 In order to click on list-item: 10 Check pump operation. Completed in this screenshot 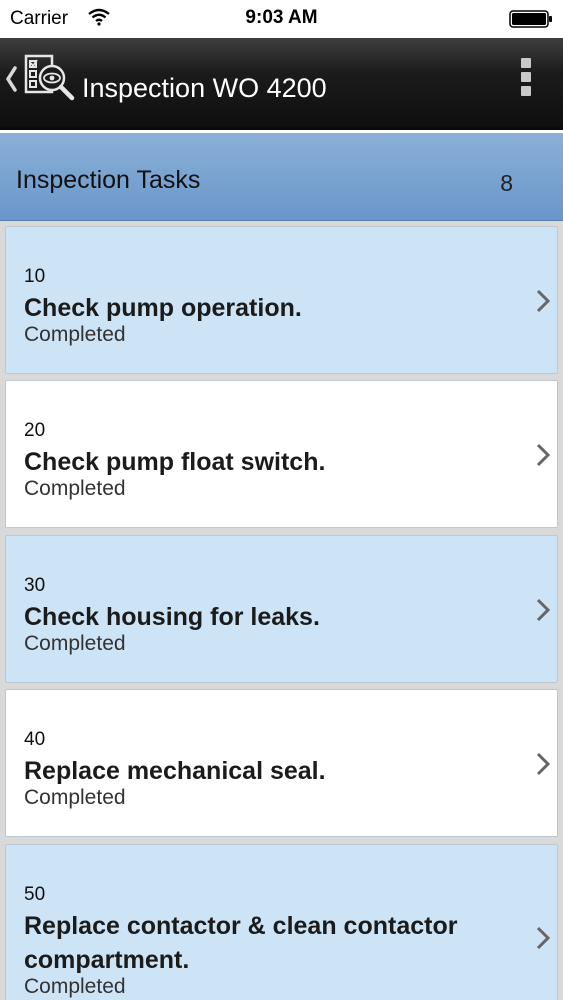, I will do `click(281, 300)`.